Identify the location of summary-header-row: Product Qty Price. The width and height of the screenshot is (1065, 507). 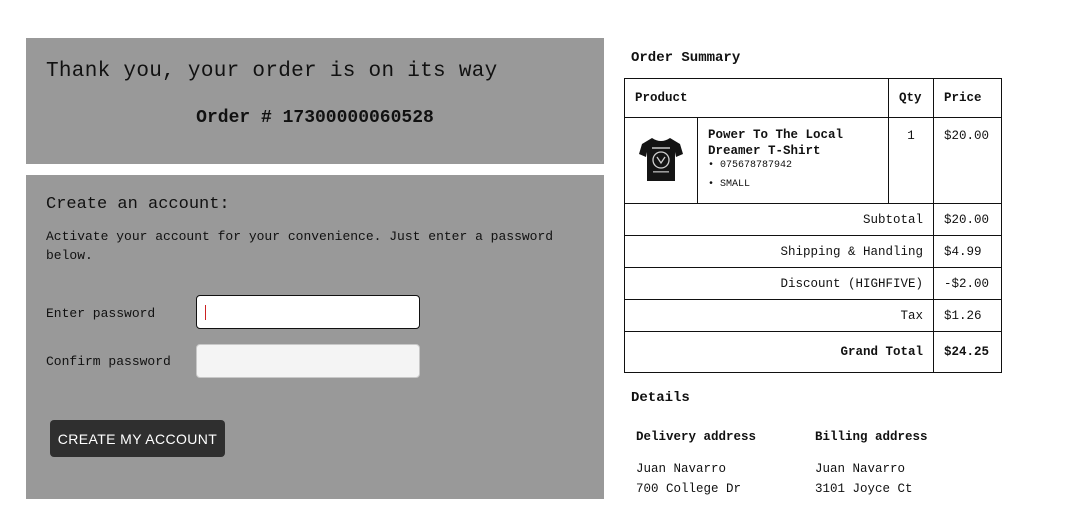
(813, 98).